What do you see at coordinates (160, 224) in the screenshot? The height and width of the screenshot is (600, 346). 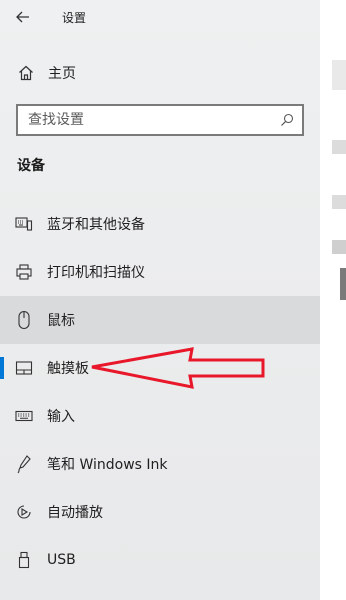 I see `nav-item-bluetooth: 蓝牙和其他设备` at bounding box center [160, 224].